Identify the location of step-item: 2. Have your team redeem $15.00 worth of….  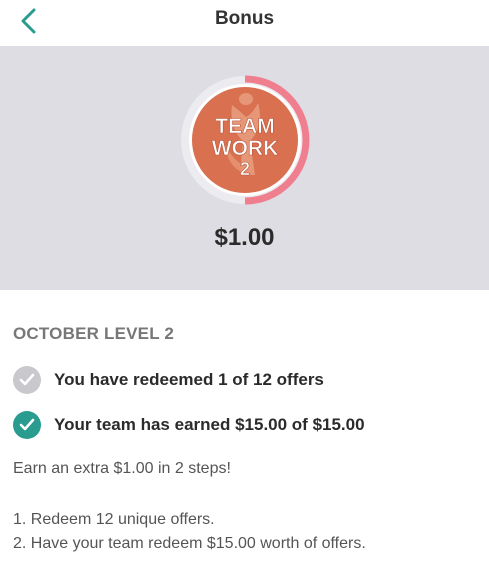
(189, 543).